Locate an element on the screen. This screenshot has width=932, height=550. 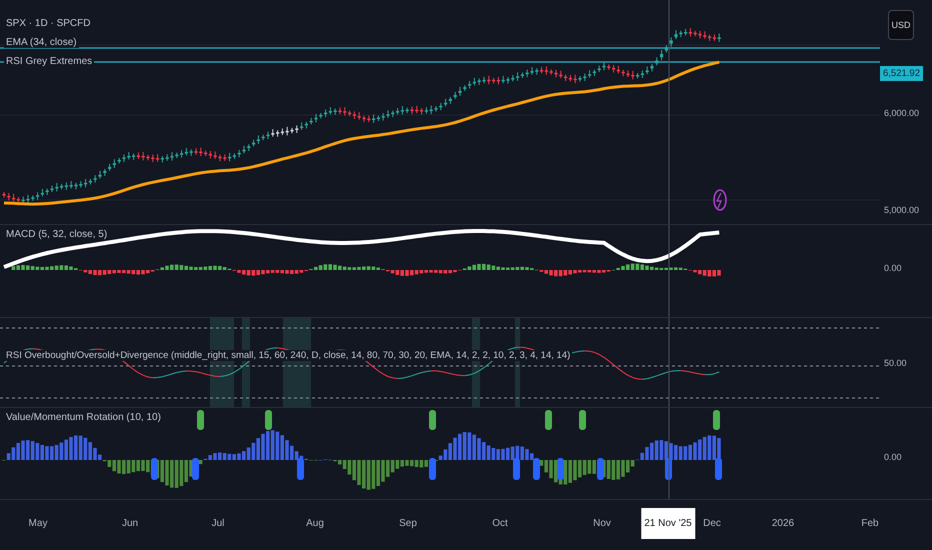
price-label: 6,000.00 is located at coordinates (902, 113).